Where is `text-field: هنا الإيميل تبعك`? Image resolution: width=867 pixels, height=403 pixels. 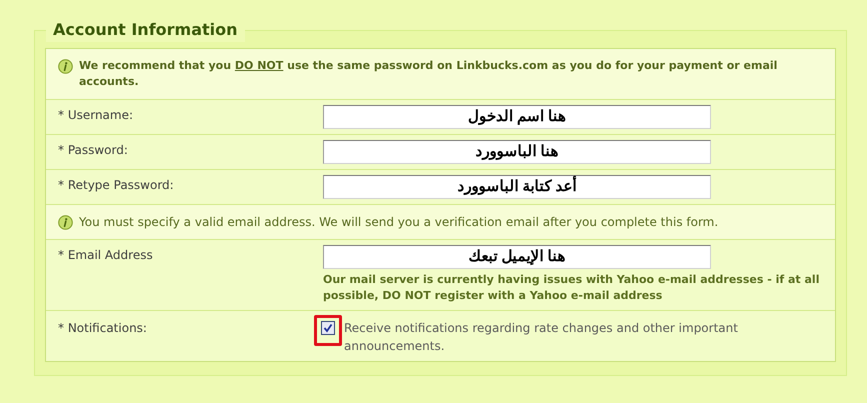
text-field: هنا الإيميل تبعك is located at coordinates (517, 257).